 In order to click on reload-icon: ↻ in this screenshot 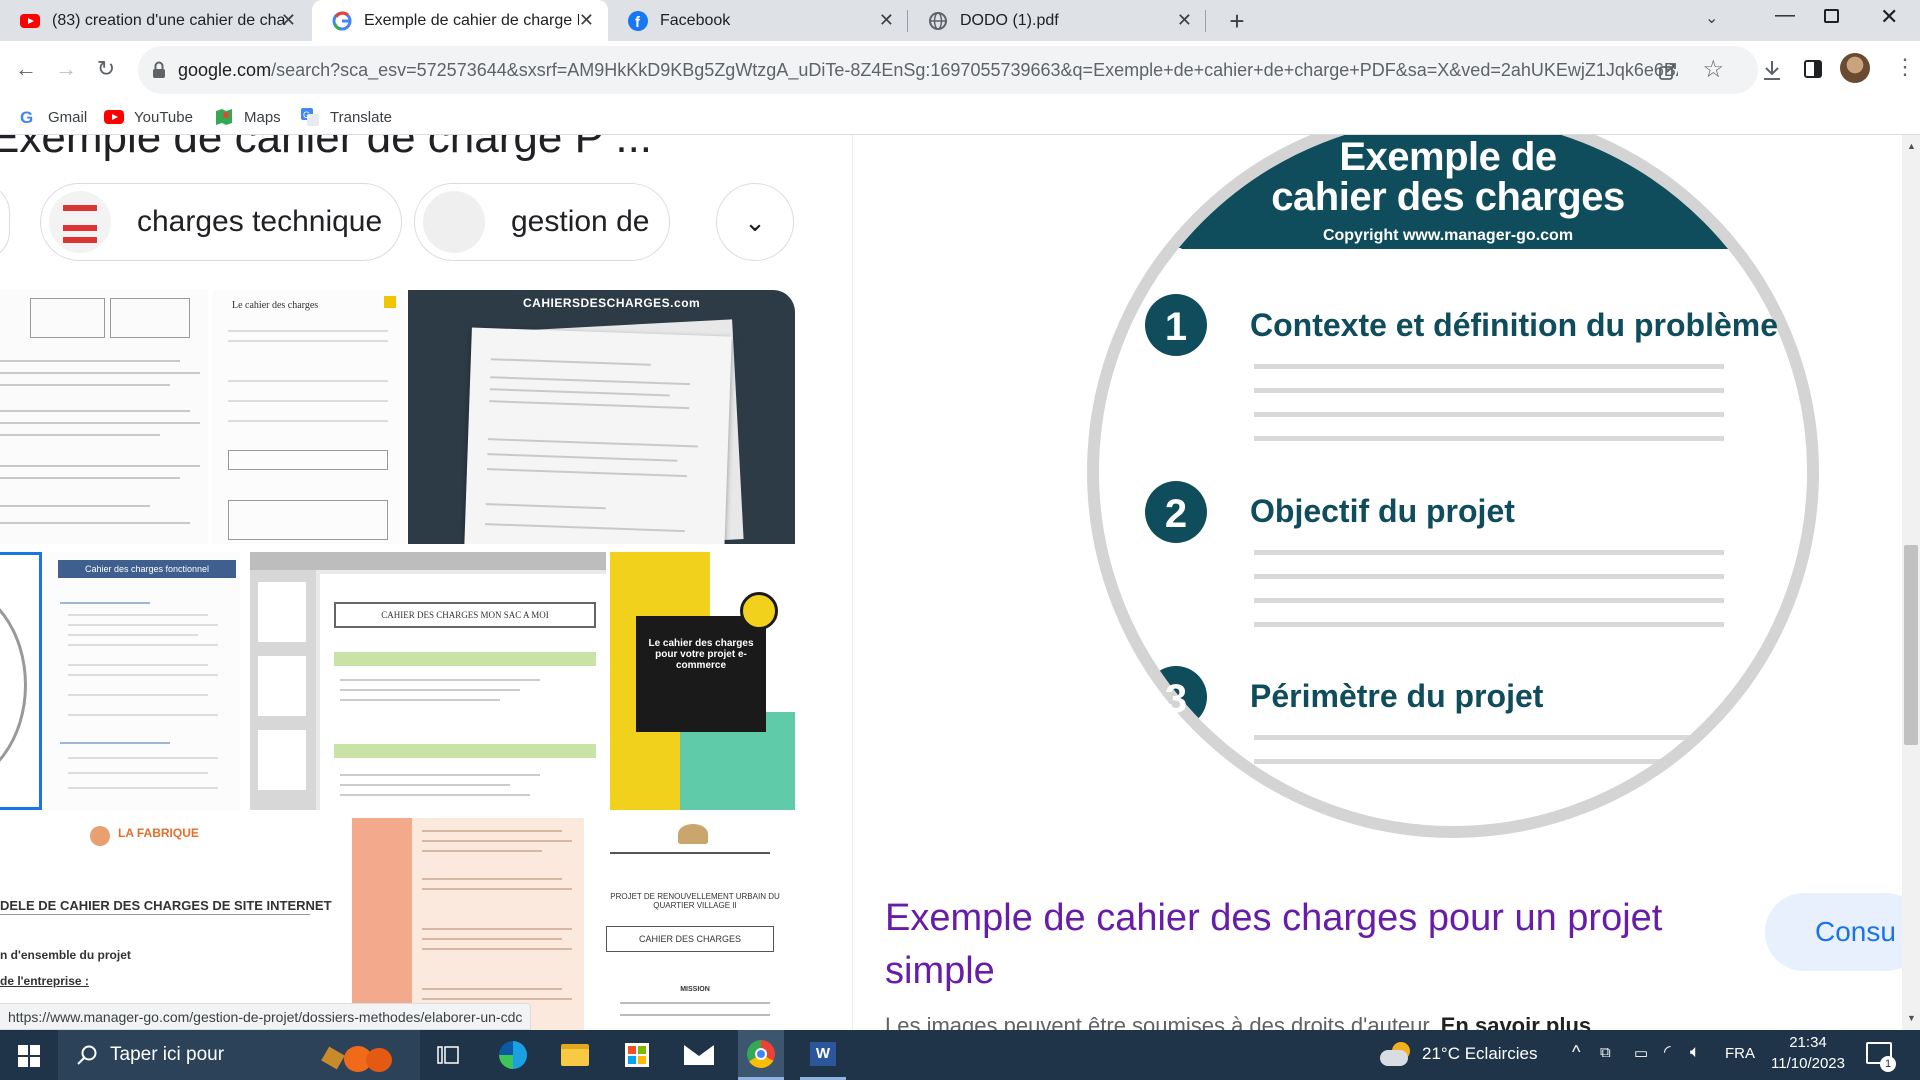, I will do `click(106, 69)`.